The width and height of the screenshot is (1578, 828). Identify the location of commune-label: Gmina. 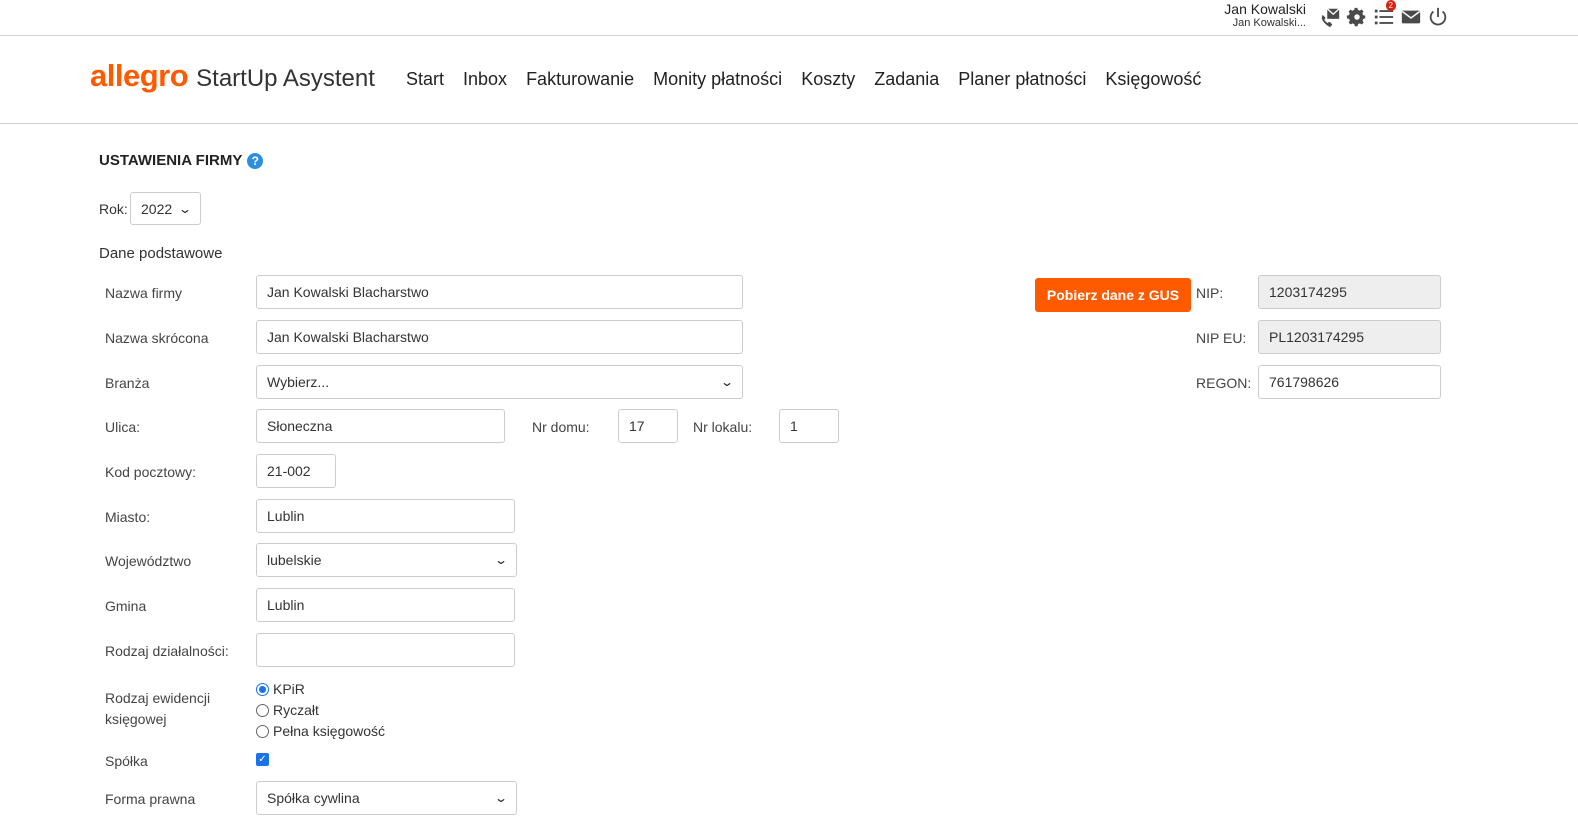
(126, 606).